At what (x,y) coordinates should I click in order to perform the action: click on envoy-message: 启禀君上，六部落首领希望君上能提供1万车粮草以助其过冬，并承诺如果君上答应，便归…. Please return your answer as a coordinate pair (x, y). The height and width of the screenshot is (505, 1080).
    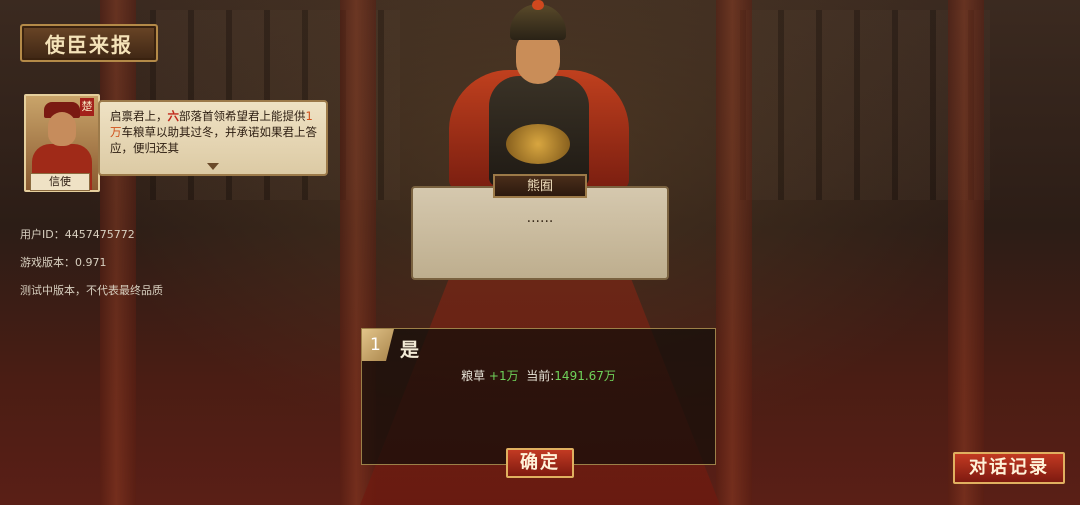
    Looking at the image, I should click on (213, 138).